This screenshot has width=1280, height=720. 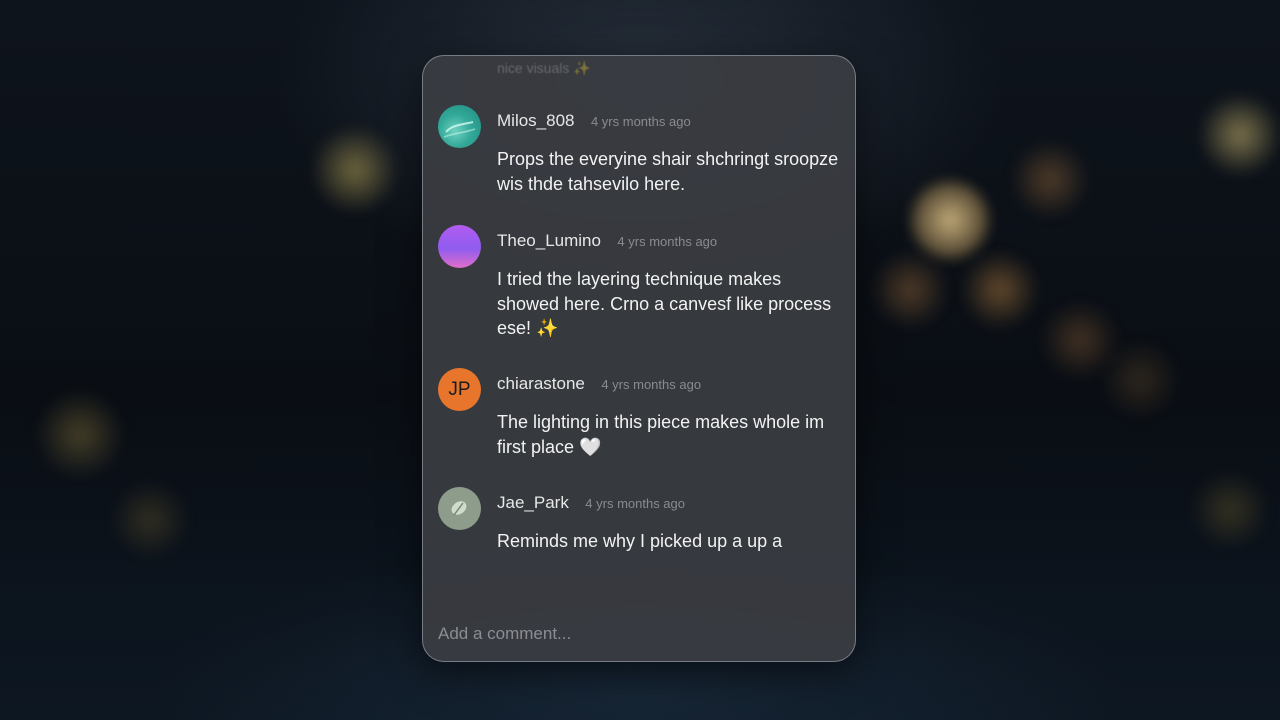 I want to click on comment-meta: chiarastone 4 yrs months ago, so click(x=599, y=384).